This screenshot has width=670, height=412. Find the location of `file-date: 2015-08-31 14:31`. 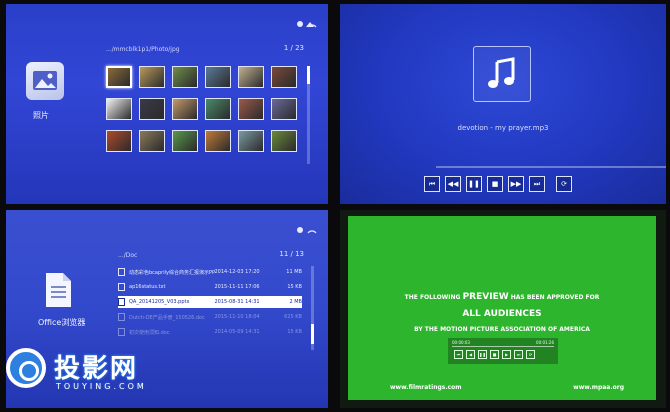

file-date: 2015-08-31 14:31 is located at coordinates (237, 302).